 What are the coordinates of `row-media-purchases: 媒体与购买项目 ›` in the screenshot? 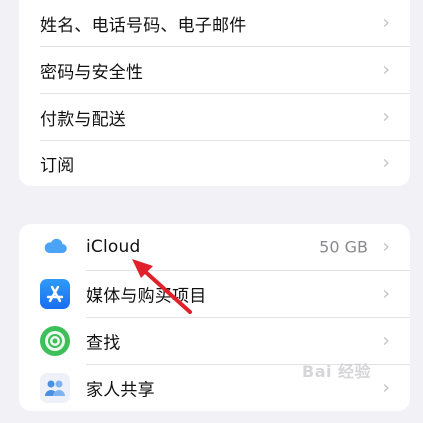 It's located at (214, 294).